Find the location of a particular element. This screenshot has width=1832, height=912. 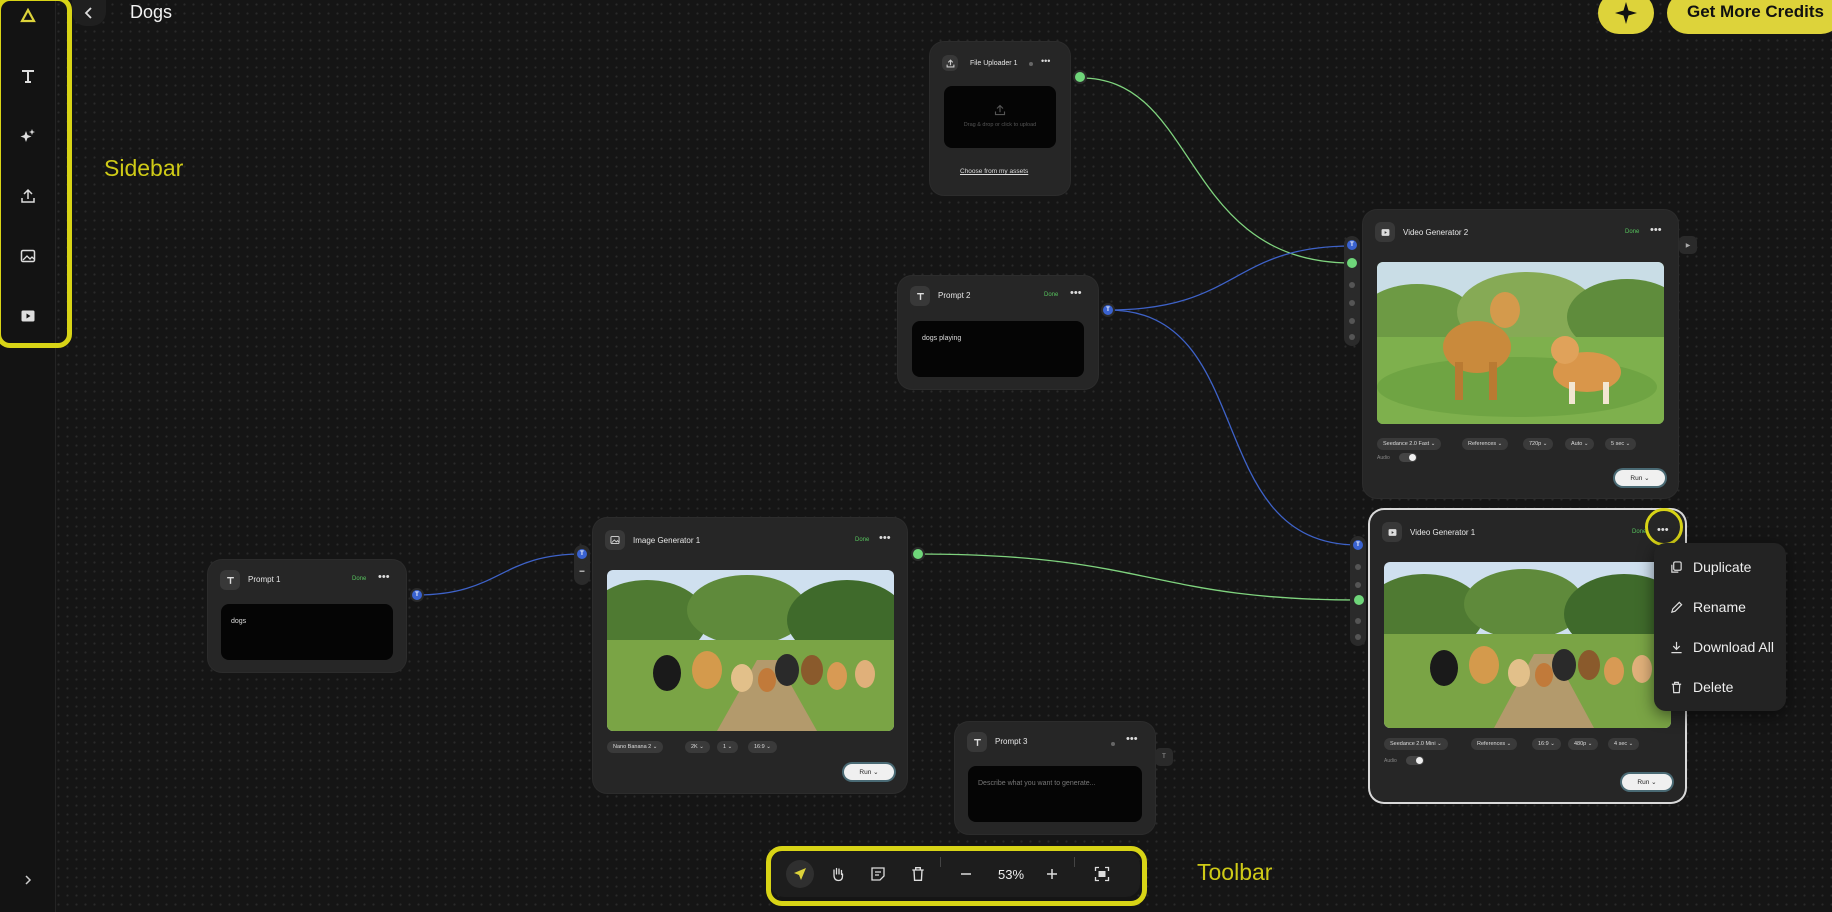

model-select: Seedance 2.0 Mini ⌄ is located at coordinates (1416, 744).